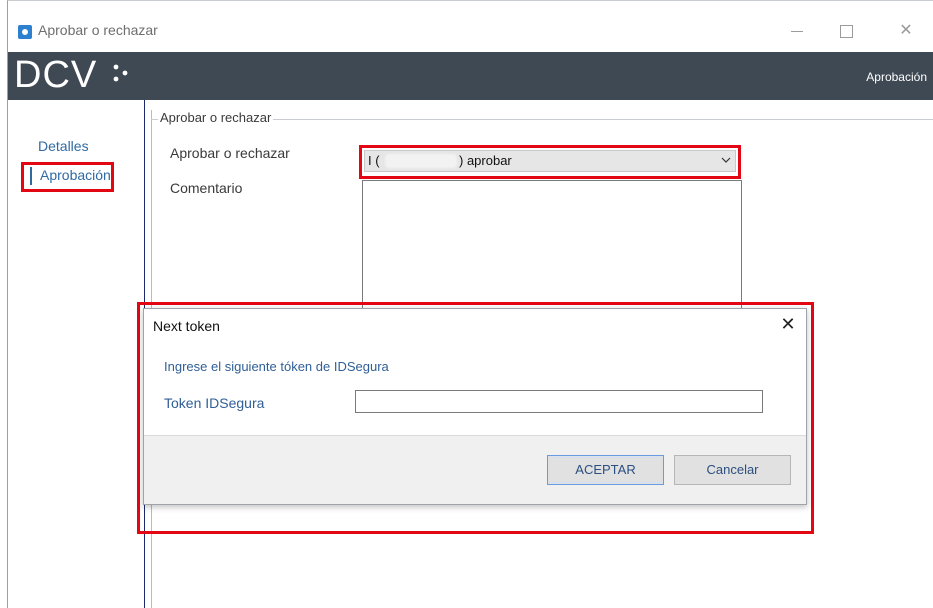 The image size is (933, 608). What do you see at coordinates (605, 470) in the screenshot?
I see `accept-button: ACEPTAR` at bounding box center [605, 470].